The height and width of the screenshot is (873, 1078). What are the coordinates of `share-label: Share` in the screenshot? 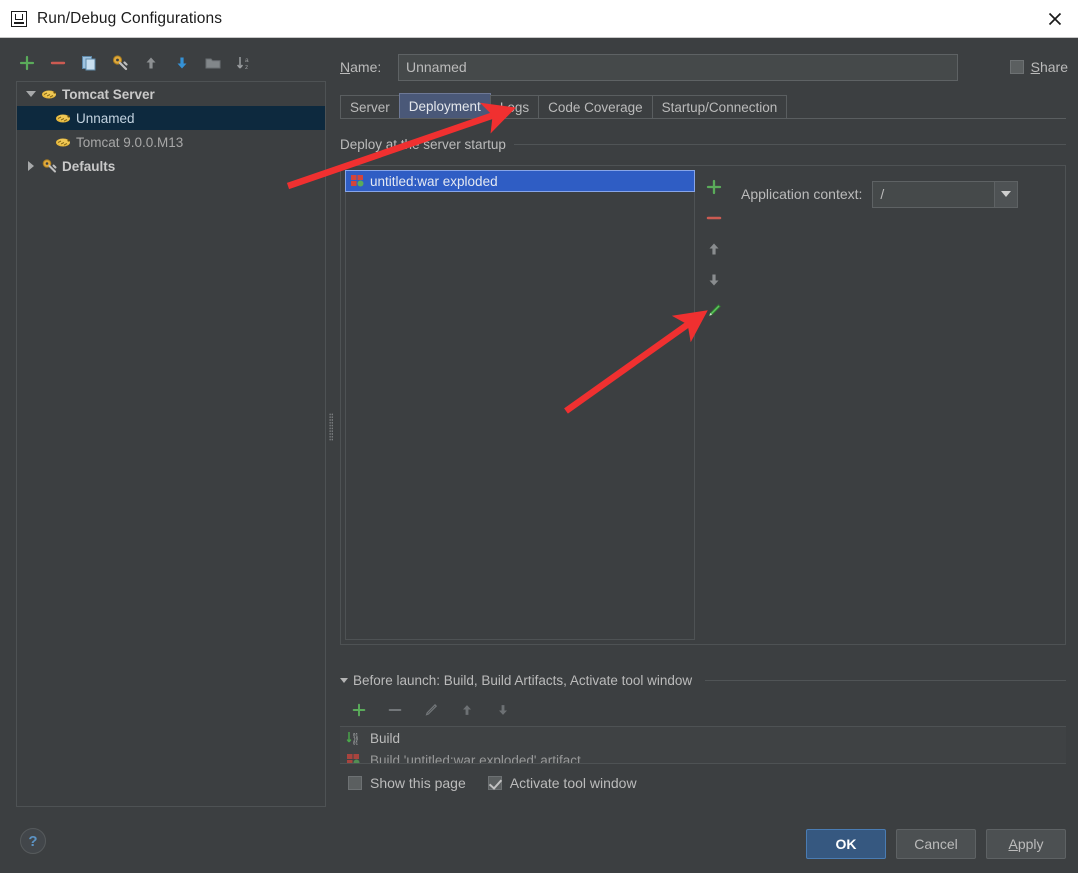 It's located at (1049, 67).